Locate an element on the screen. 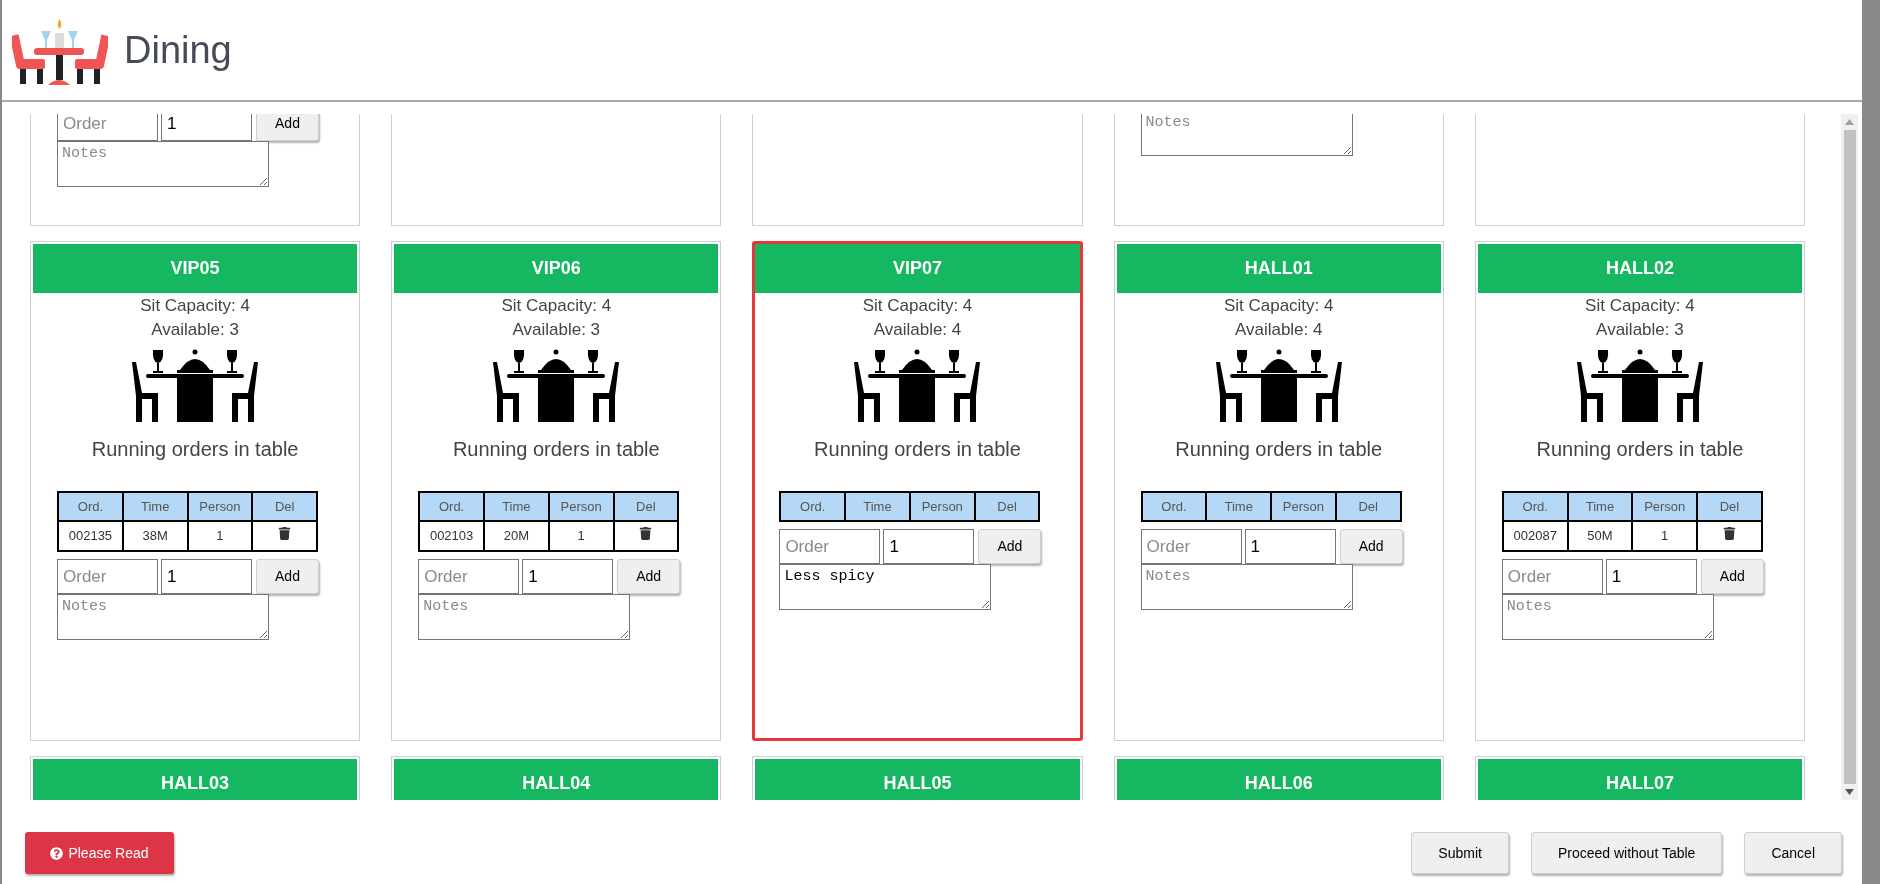 This screenshot has height=884, width=1880. table-name-header: HALL01 is located at coordinates (1278, 268).